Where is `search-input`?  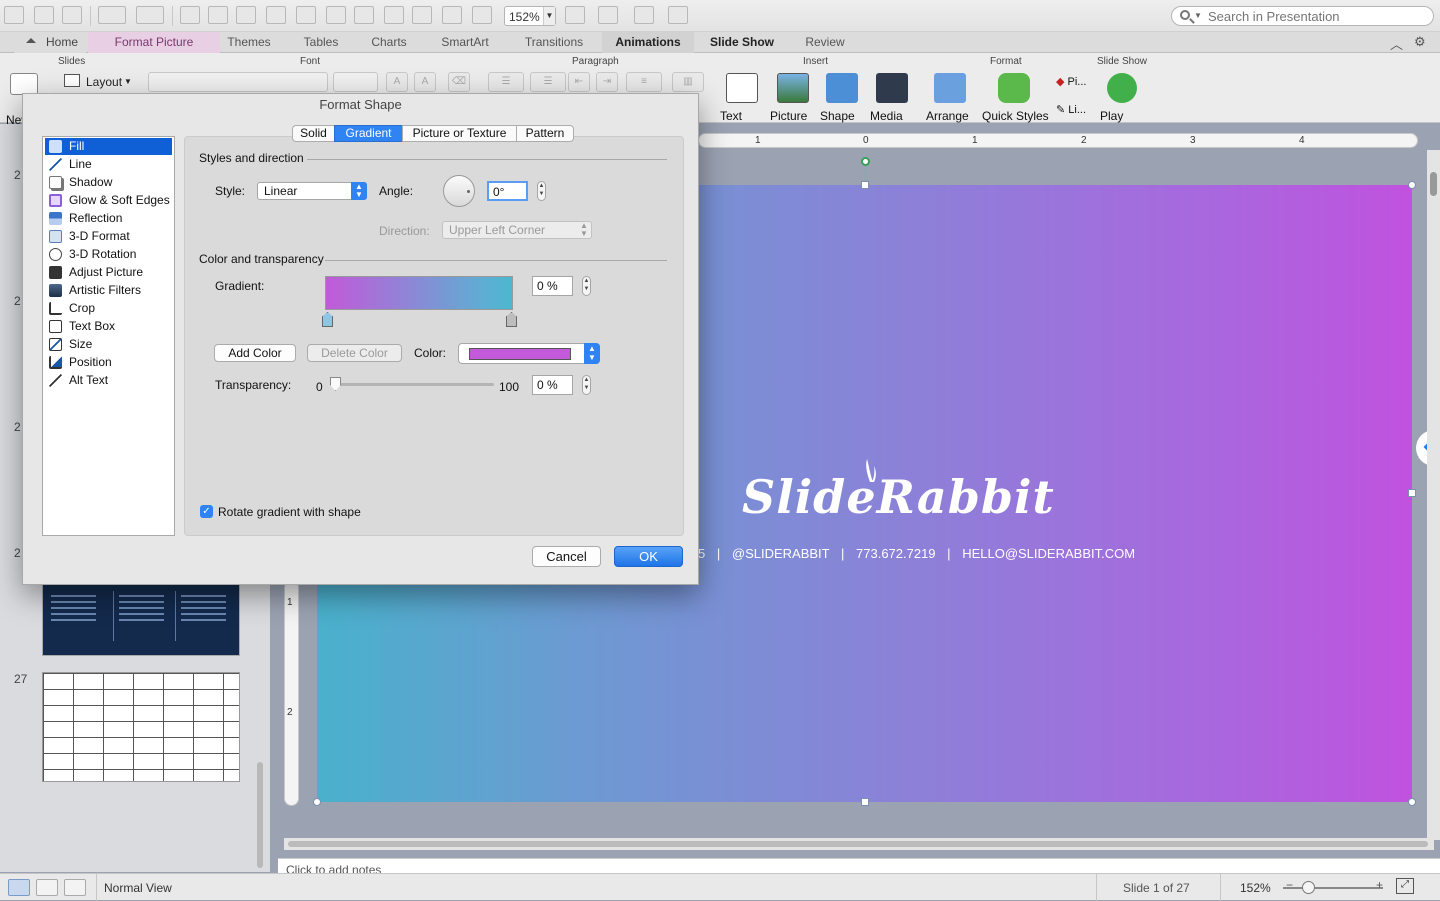
search-input is located at coordinates (1318, 16).